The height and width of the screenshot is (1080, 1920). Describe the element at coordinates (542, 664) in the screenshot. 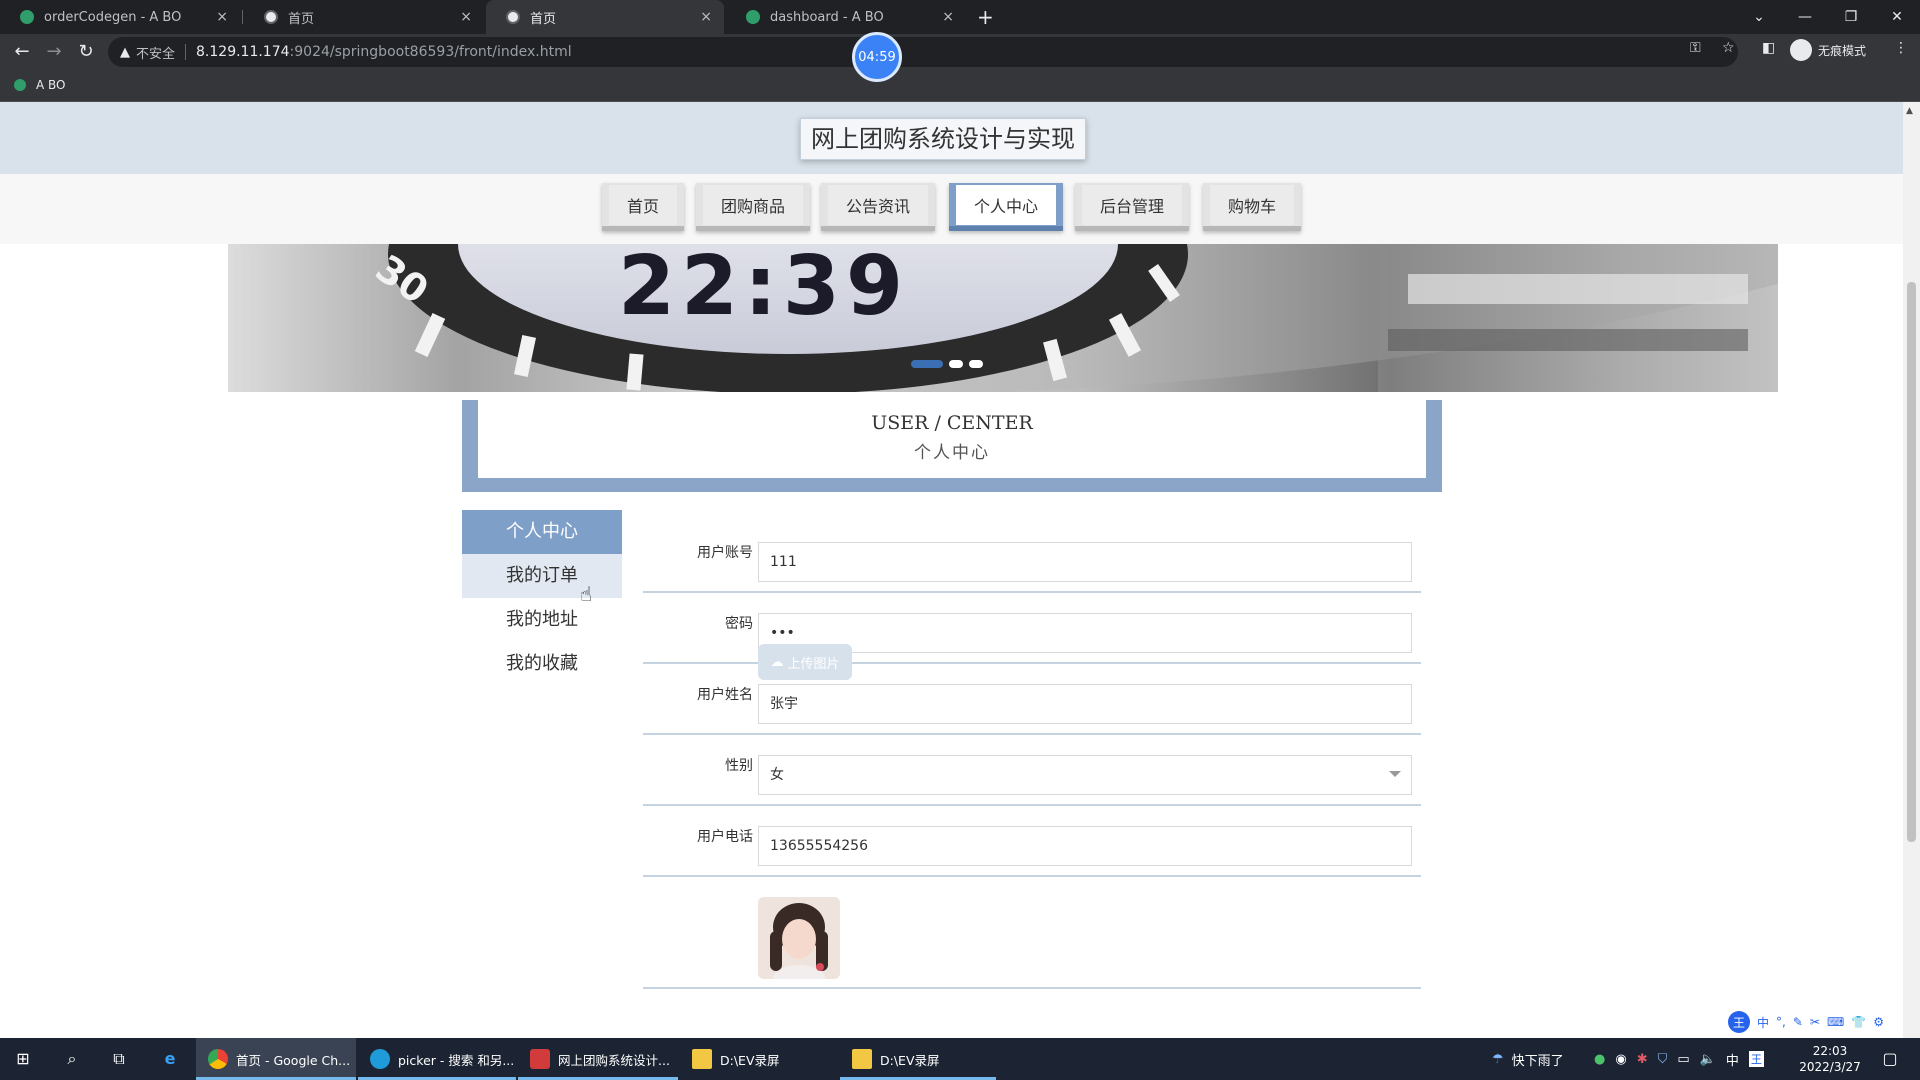

I see `sidebar-item-my-favorites: 我的收藏` at that location.